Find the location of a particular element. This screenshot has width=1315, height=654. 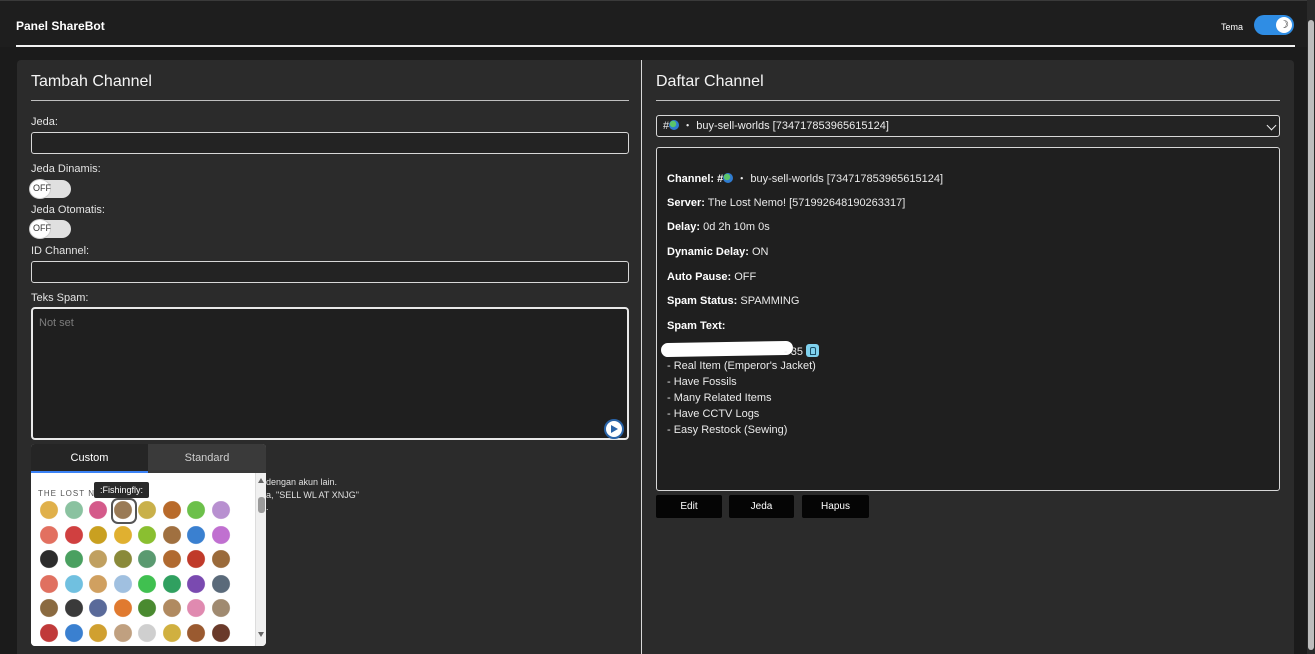

panel-divider is located at coordinates (641, 357).